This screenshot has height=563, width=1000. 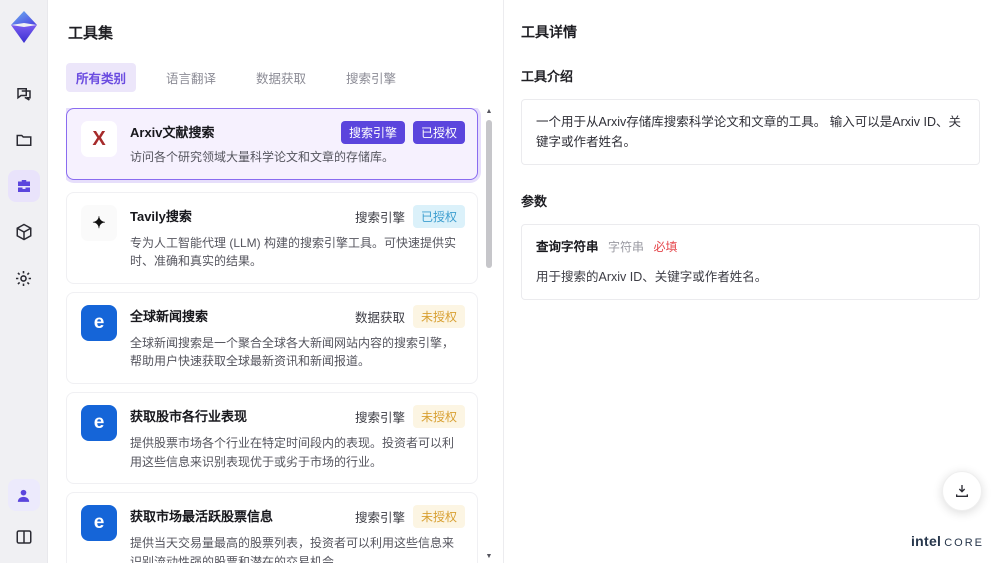 What do you see at coordinates (534, 201) in the screenshot?
I see `params-heading: 参数` at bounding box center [534, 201].